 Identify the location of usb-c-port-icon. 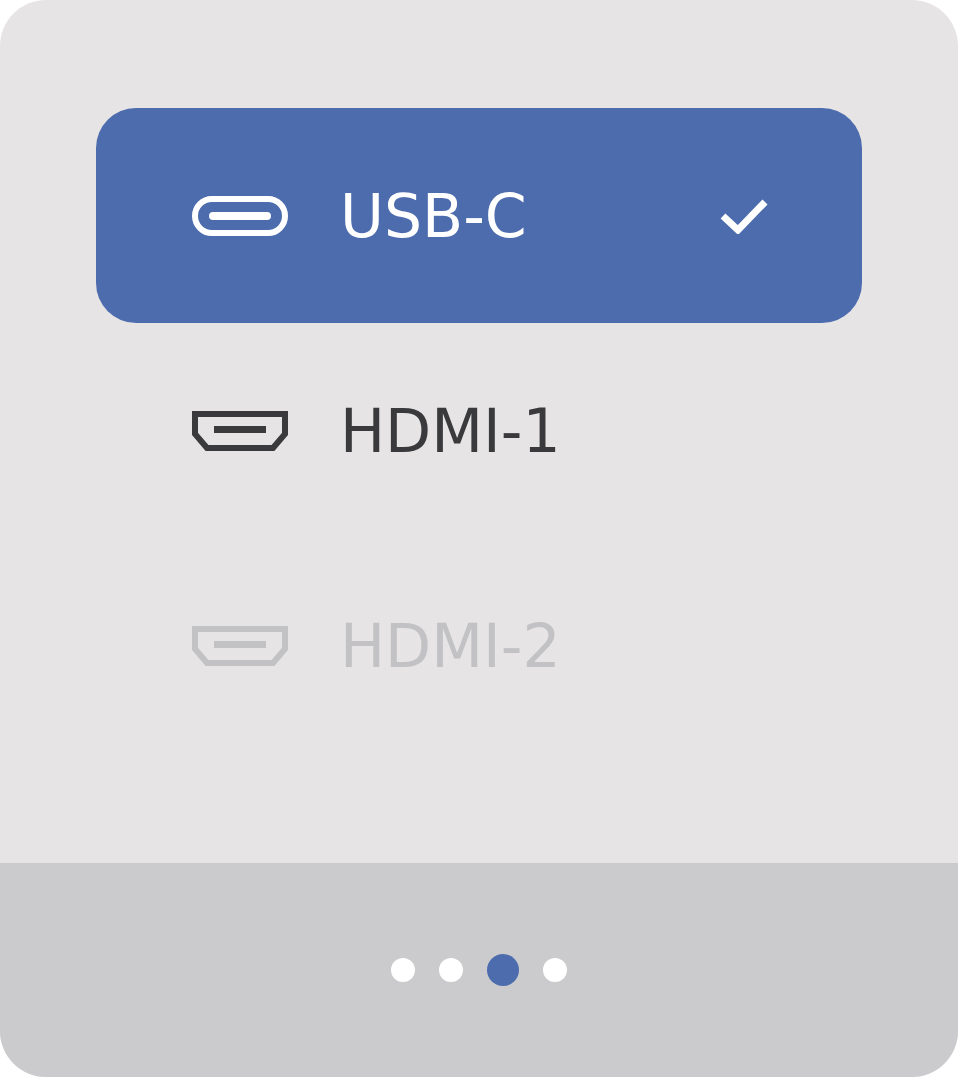
(240, 215).